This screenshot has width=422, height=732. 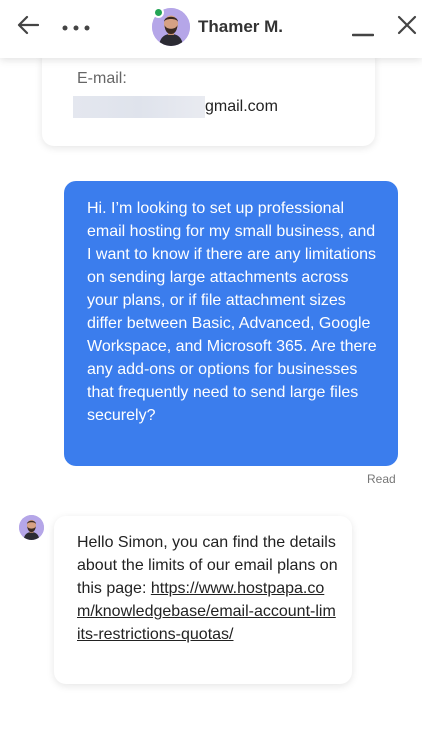 I want to click on close-button, so click(x=406, y=27).